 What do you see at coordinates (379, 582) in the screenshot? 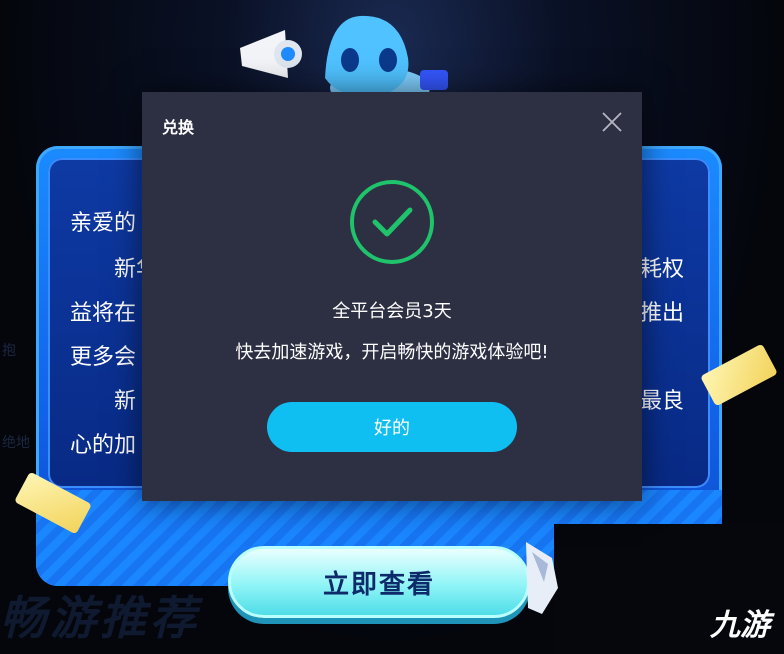
I see `view-now-button: 立即查看` at bounding box center [379, 582].